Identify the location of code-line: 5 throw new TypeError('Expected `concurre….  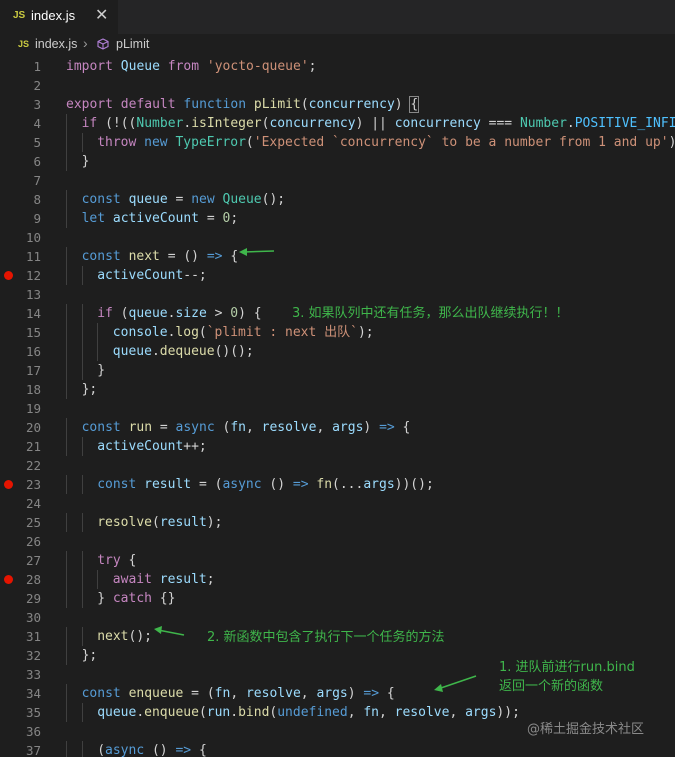
(337, 142).